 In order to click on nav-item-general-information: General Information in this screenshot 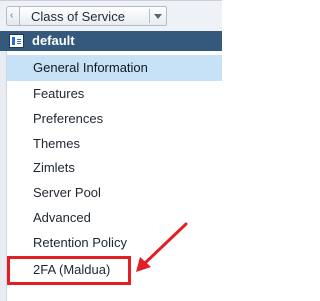, I will do `click(114, 68)`.